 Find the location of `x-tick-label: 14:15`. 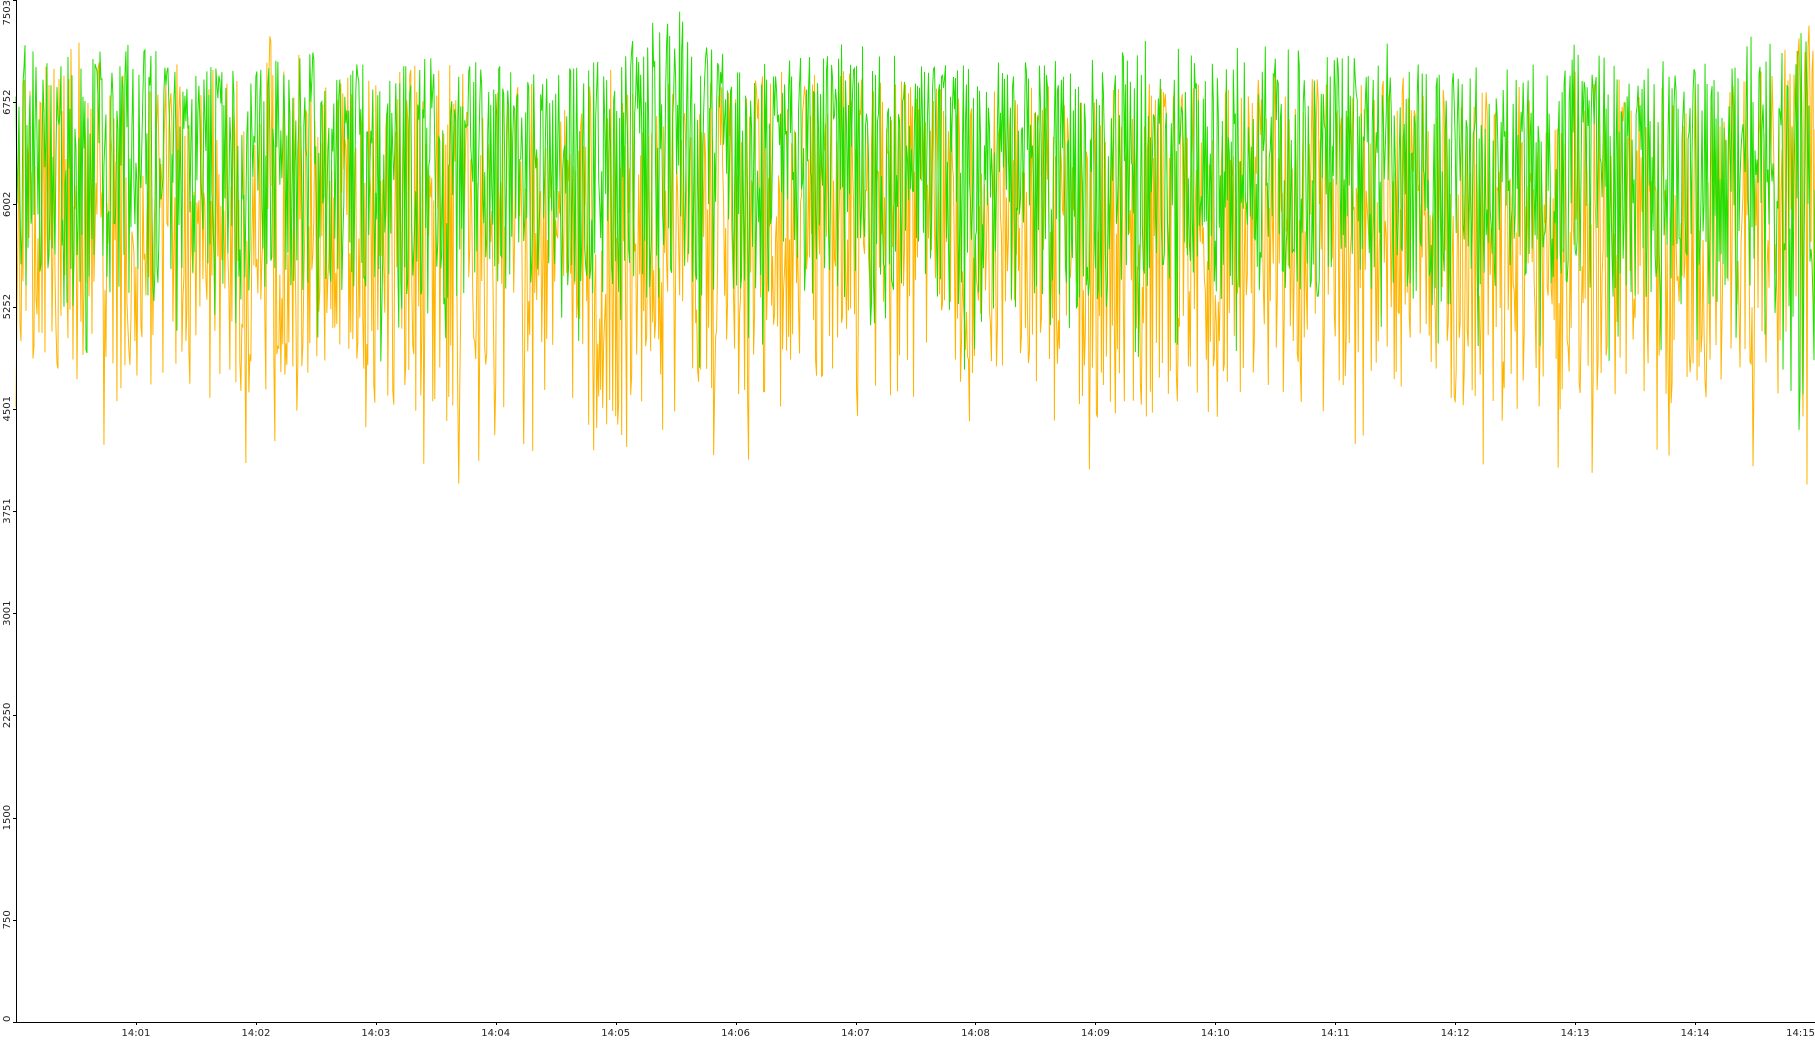

x-tick-label: 14:15 is located at coordinates (1800, 1033).